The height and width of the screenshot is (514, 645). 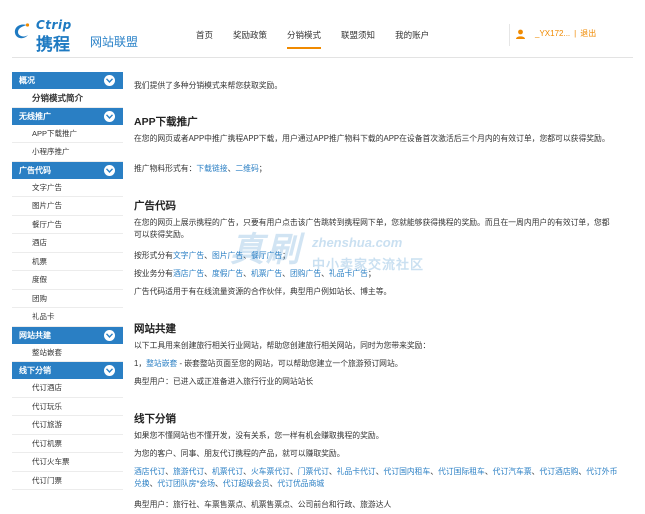 What do you see at coordinates (67, 152) in the screenshot?
I see `sidebar-item-miniprogram: 小程序推广` at bounding box center [67, 152].